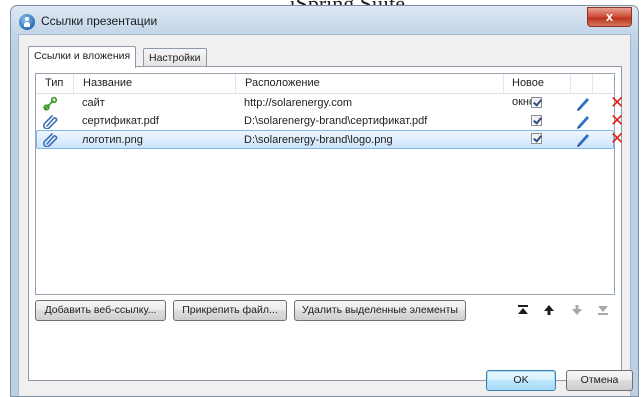 The image size is (643, 397). Describe the element at coordinates (50, 103) in the screenshot. I see `link-icon` at that location.